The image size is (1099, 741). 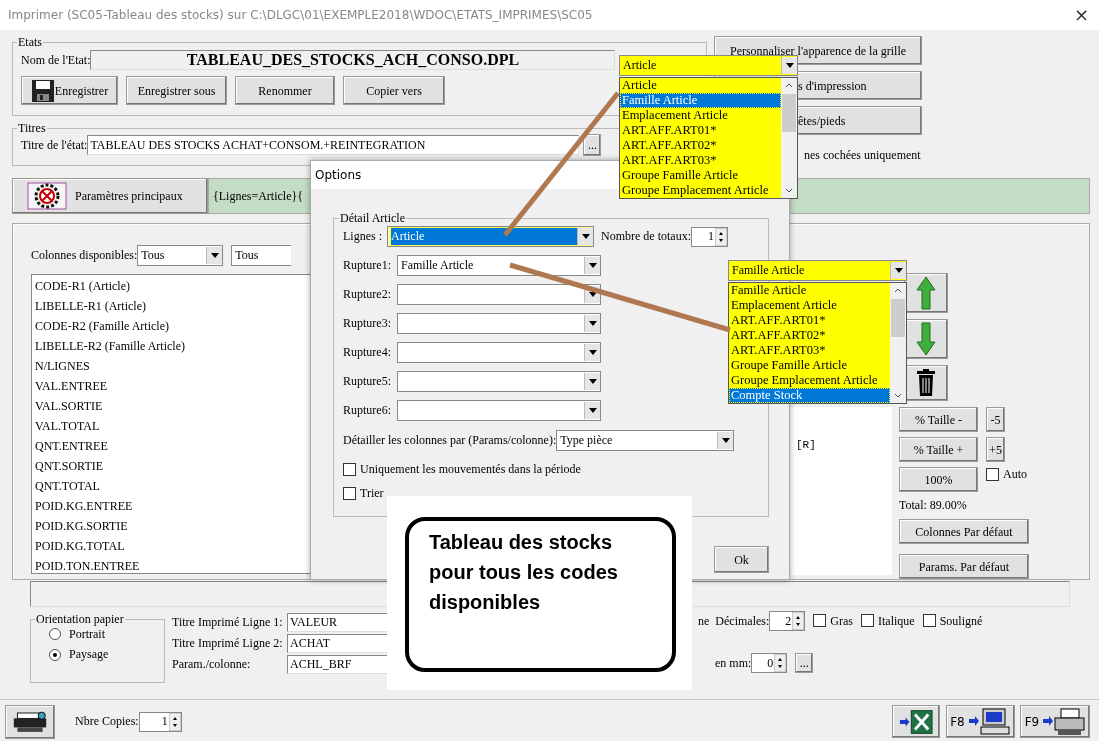 What do you see at coordinates (817, 270) in the screenshot?
I see `dropdown: Famille Article` at bounding box center [817, 270].